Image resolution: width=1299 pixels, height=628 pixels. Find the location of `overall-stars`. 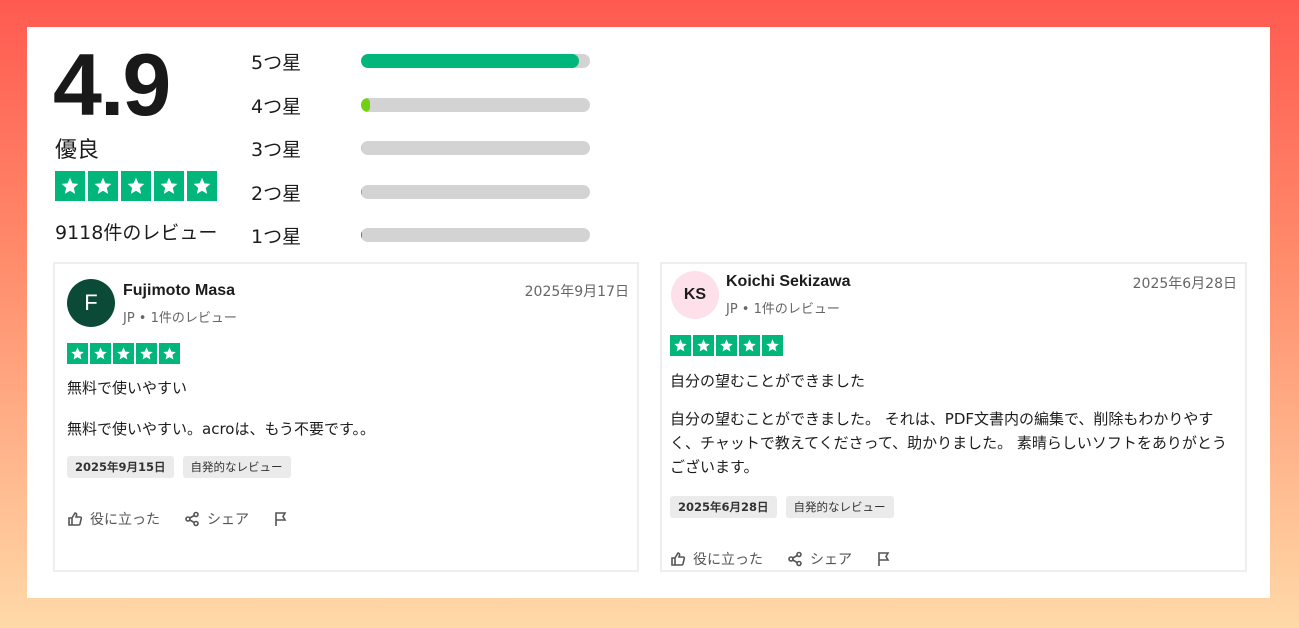

overall-stars is located at coordinates (136, 186).